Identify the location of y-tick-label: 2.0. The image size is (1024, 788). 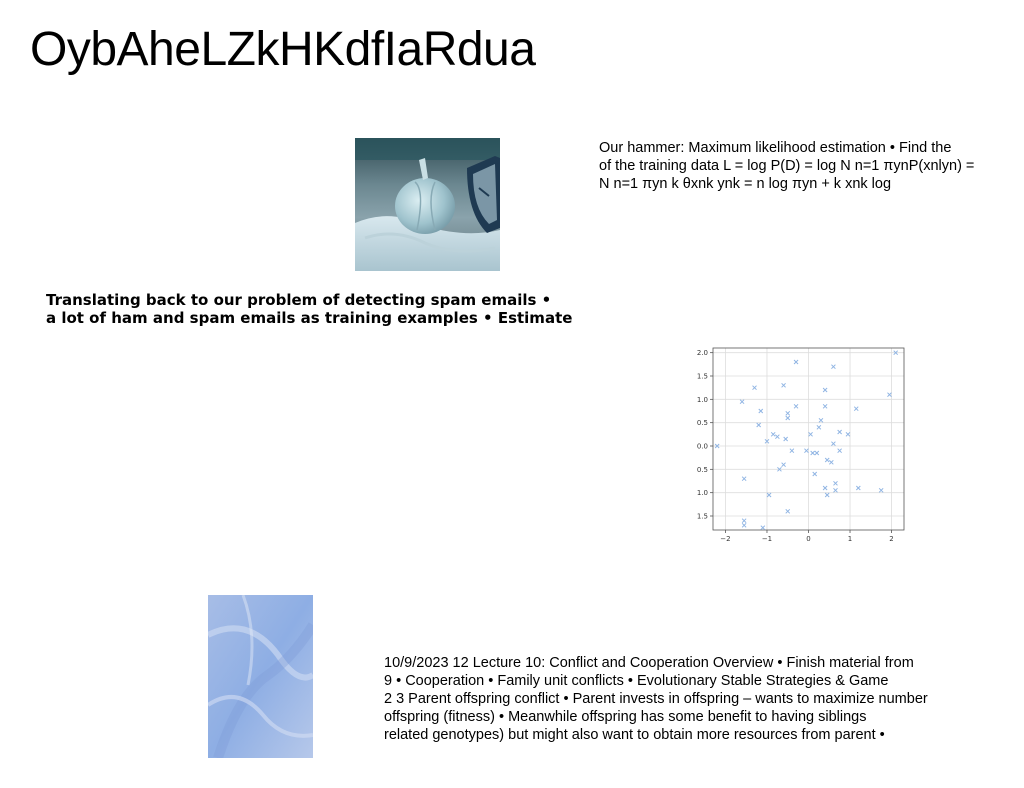
(702, 353).